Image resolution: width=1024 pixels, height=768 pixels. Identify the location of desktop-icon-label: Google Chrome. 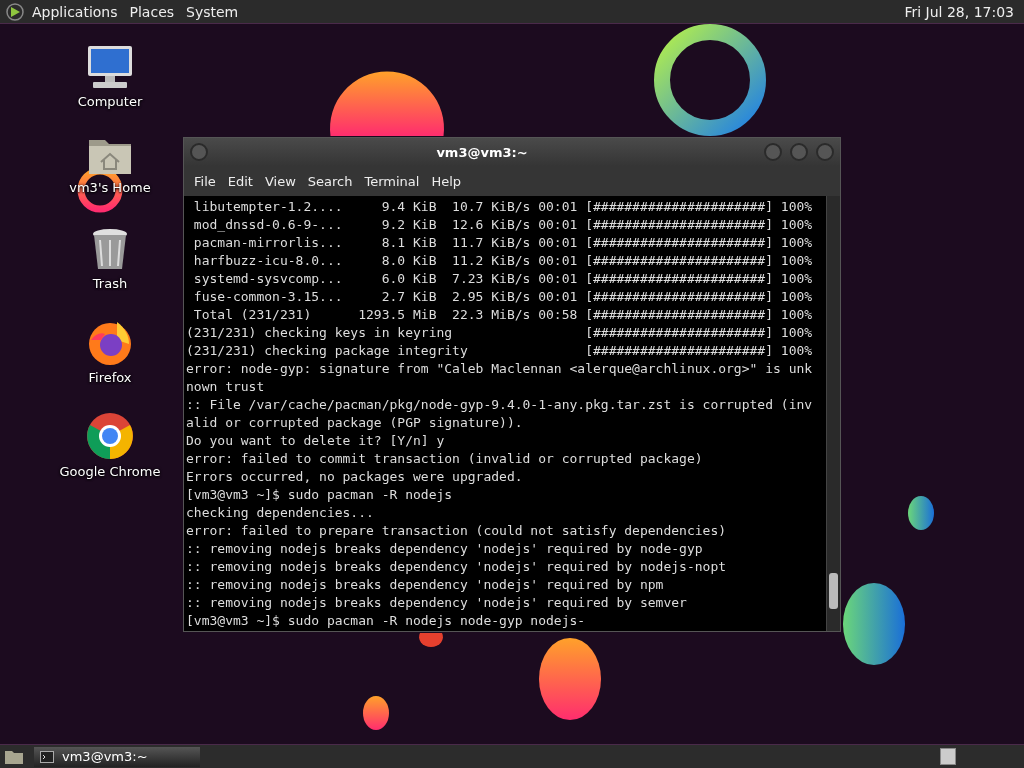
(110, 471).